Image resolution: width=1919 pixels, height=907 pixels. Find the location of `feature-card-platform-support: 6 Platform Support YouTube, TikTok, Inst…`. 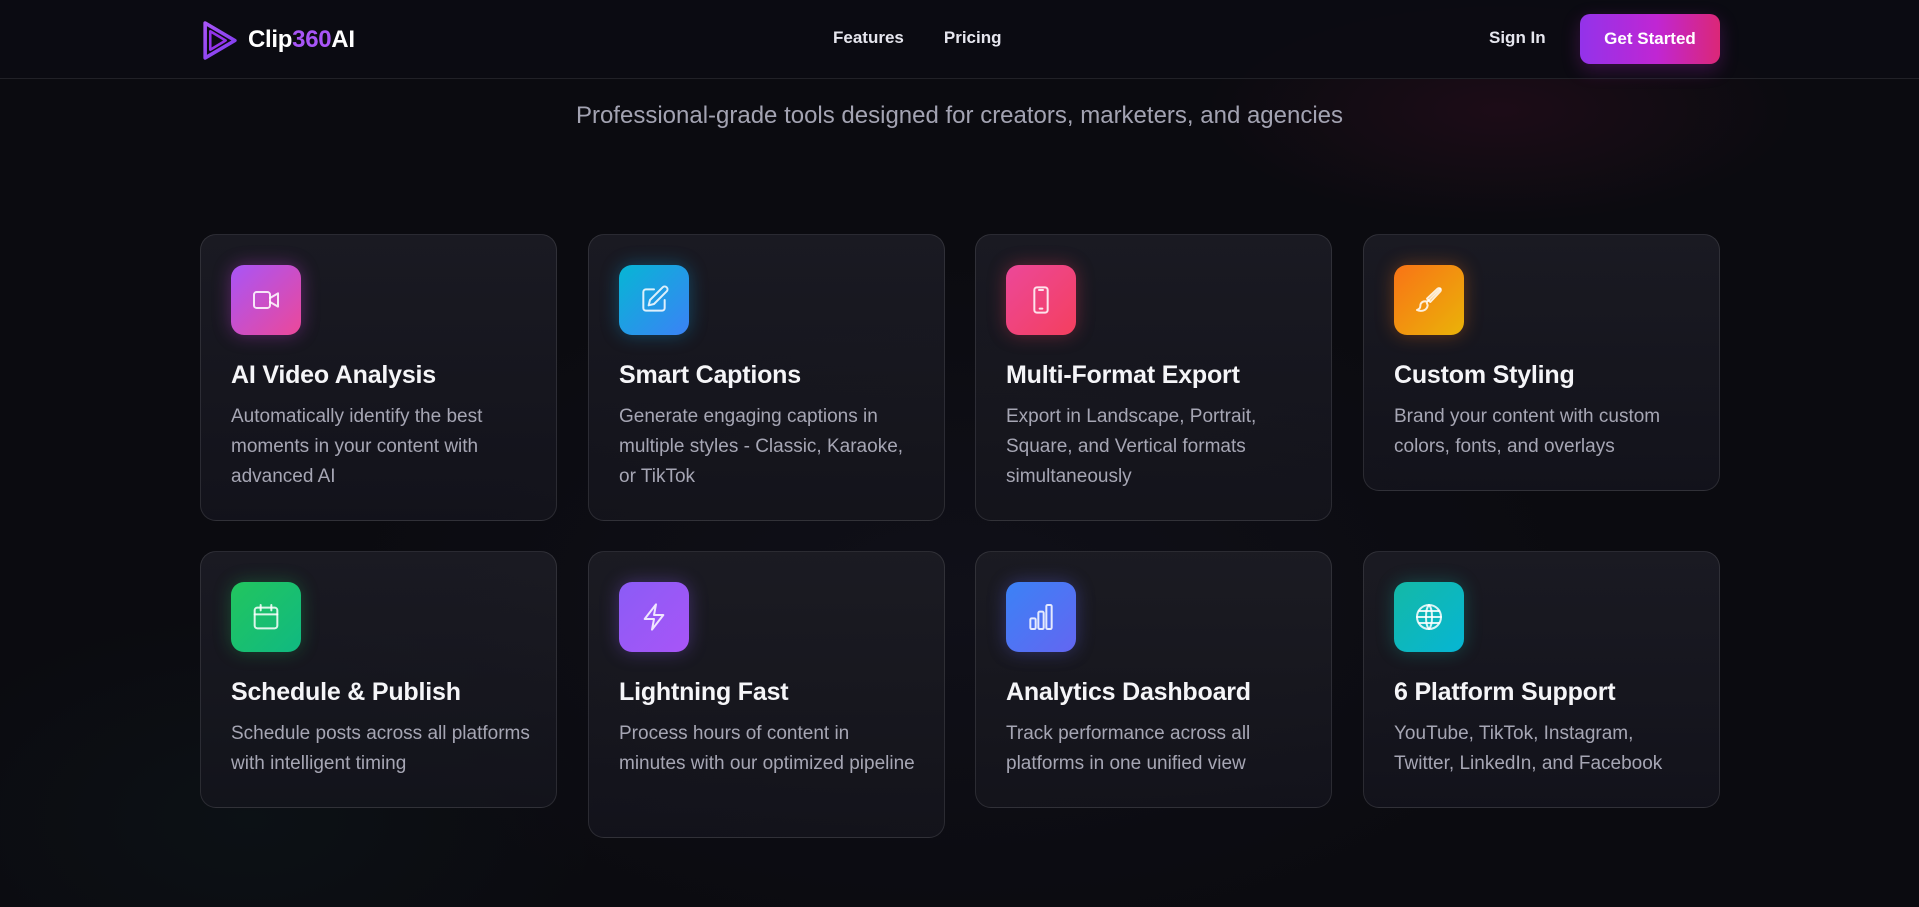

feature-card-platform-support: 6 Platform Support YouTube, TikTok, Inst… is located at coordinates (1541, 679).